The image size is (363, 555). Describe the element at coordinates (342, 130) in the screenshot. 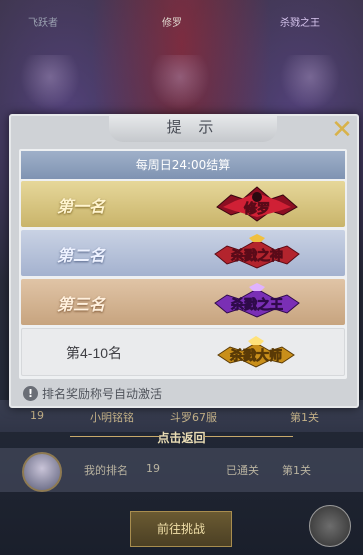

I see `close-icon: ✕` at that location.